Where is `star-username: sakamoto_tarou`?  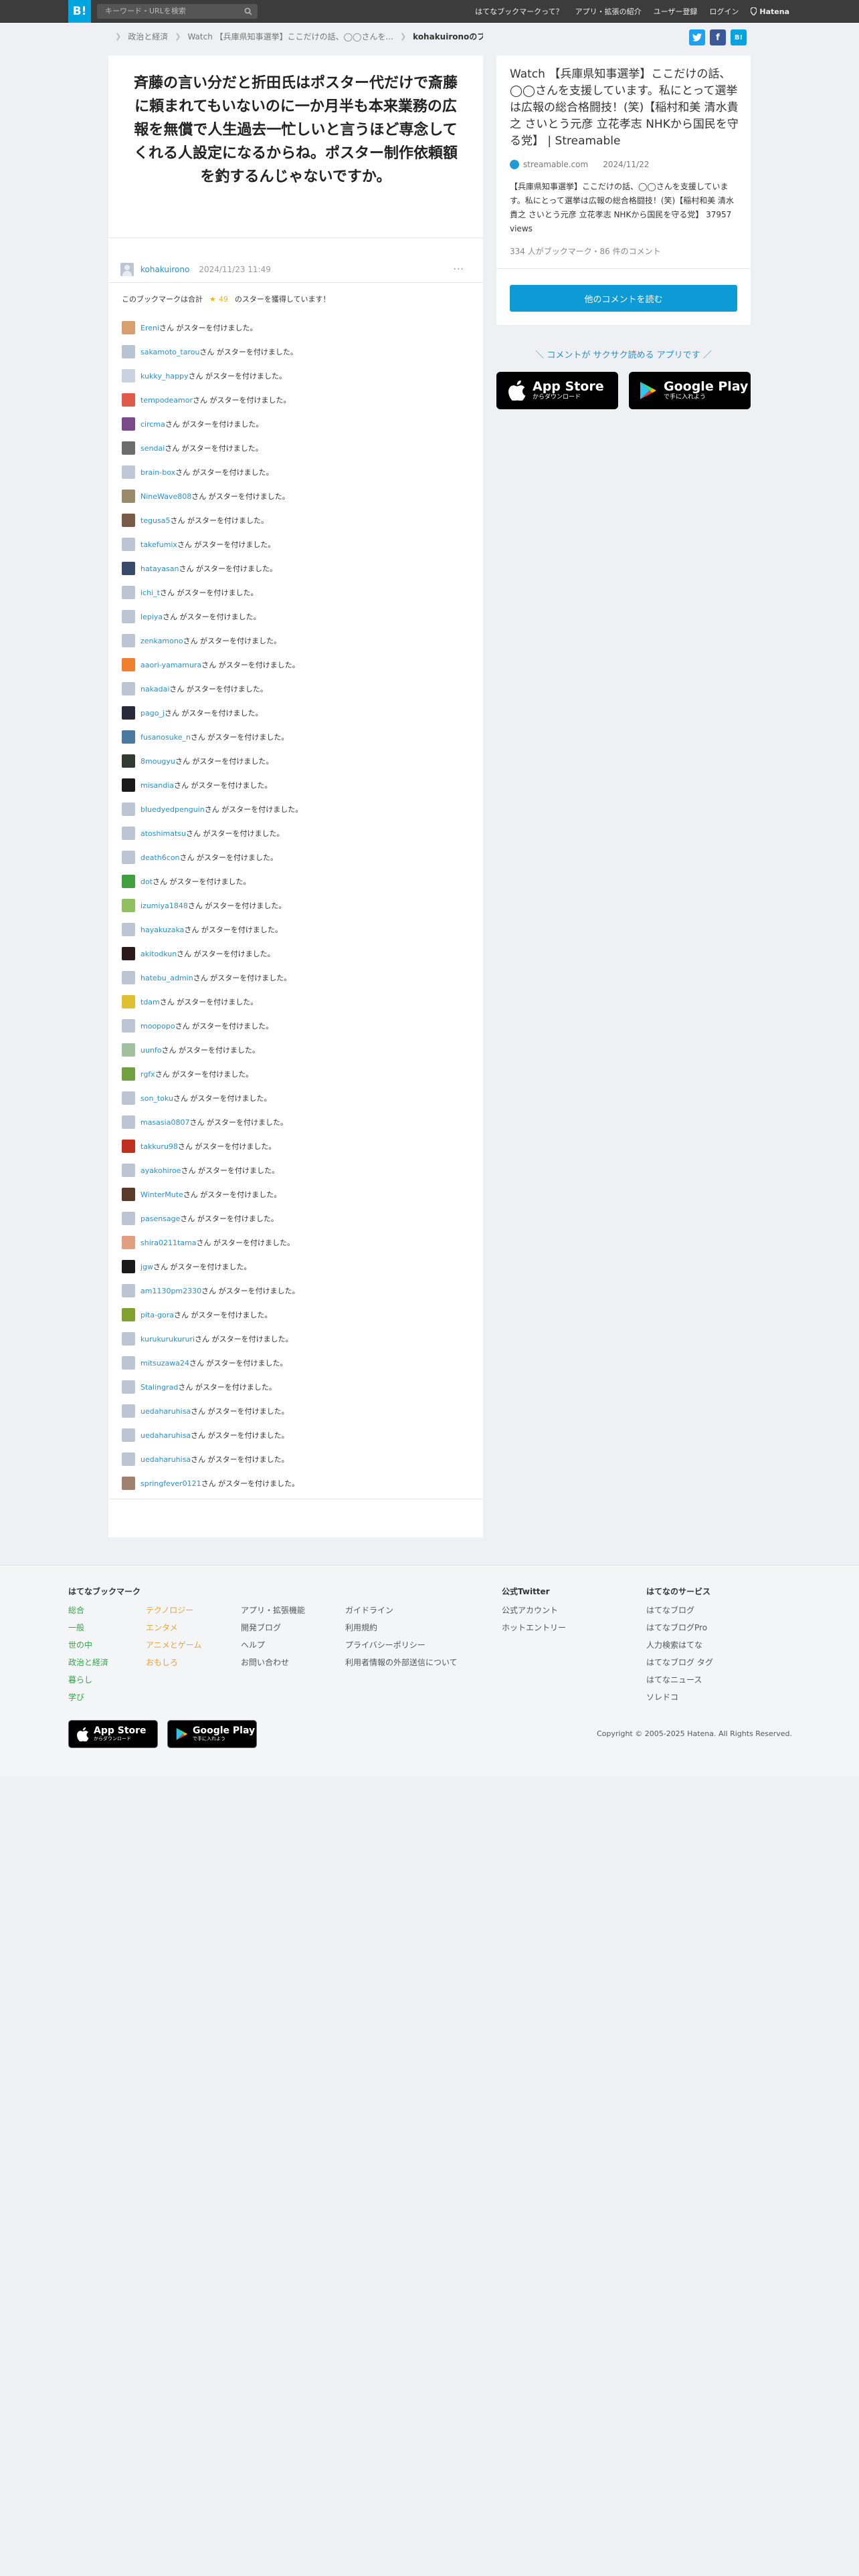 star-username: sakamoto_tarou is located at coordinates (169, 352).